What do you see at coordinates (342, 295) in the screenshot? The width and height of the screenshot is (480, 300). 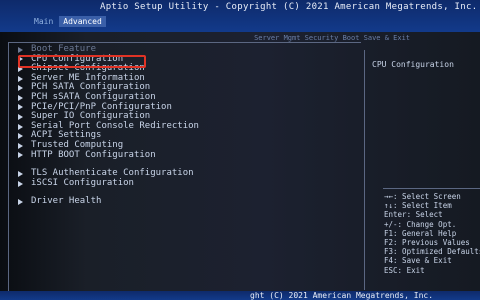 I see `footer-copyright: ght (C) 2021 American Megatrends, Inc.` at bounding box center [342, 295].